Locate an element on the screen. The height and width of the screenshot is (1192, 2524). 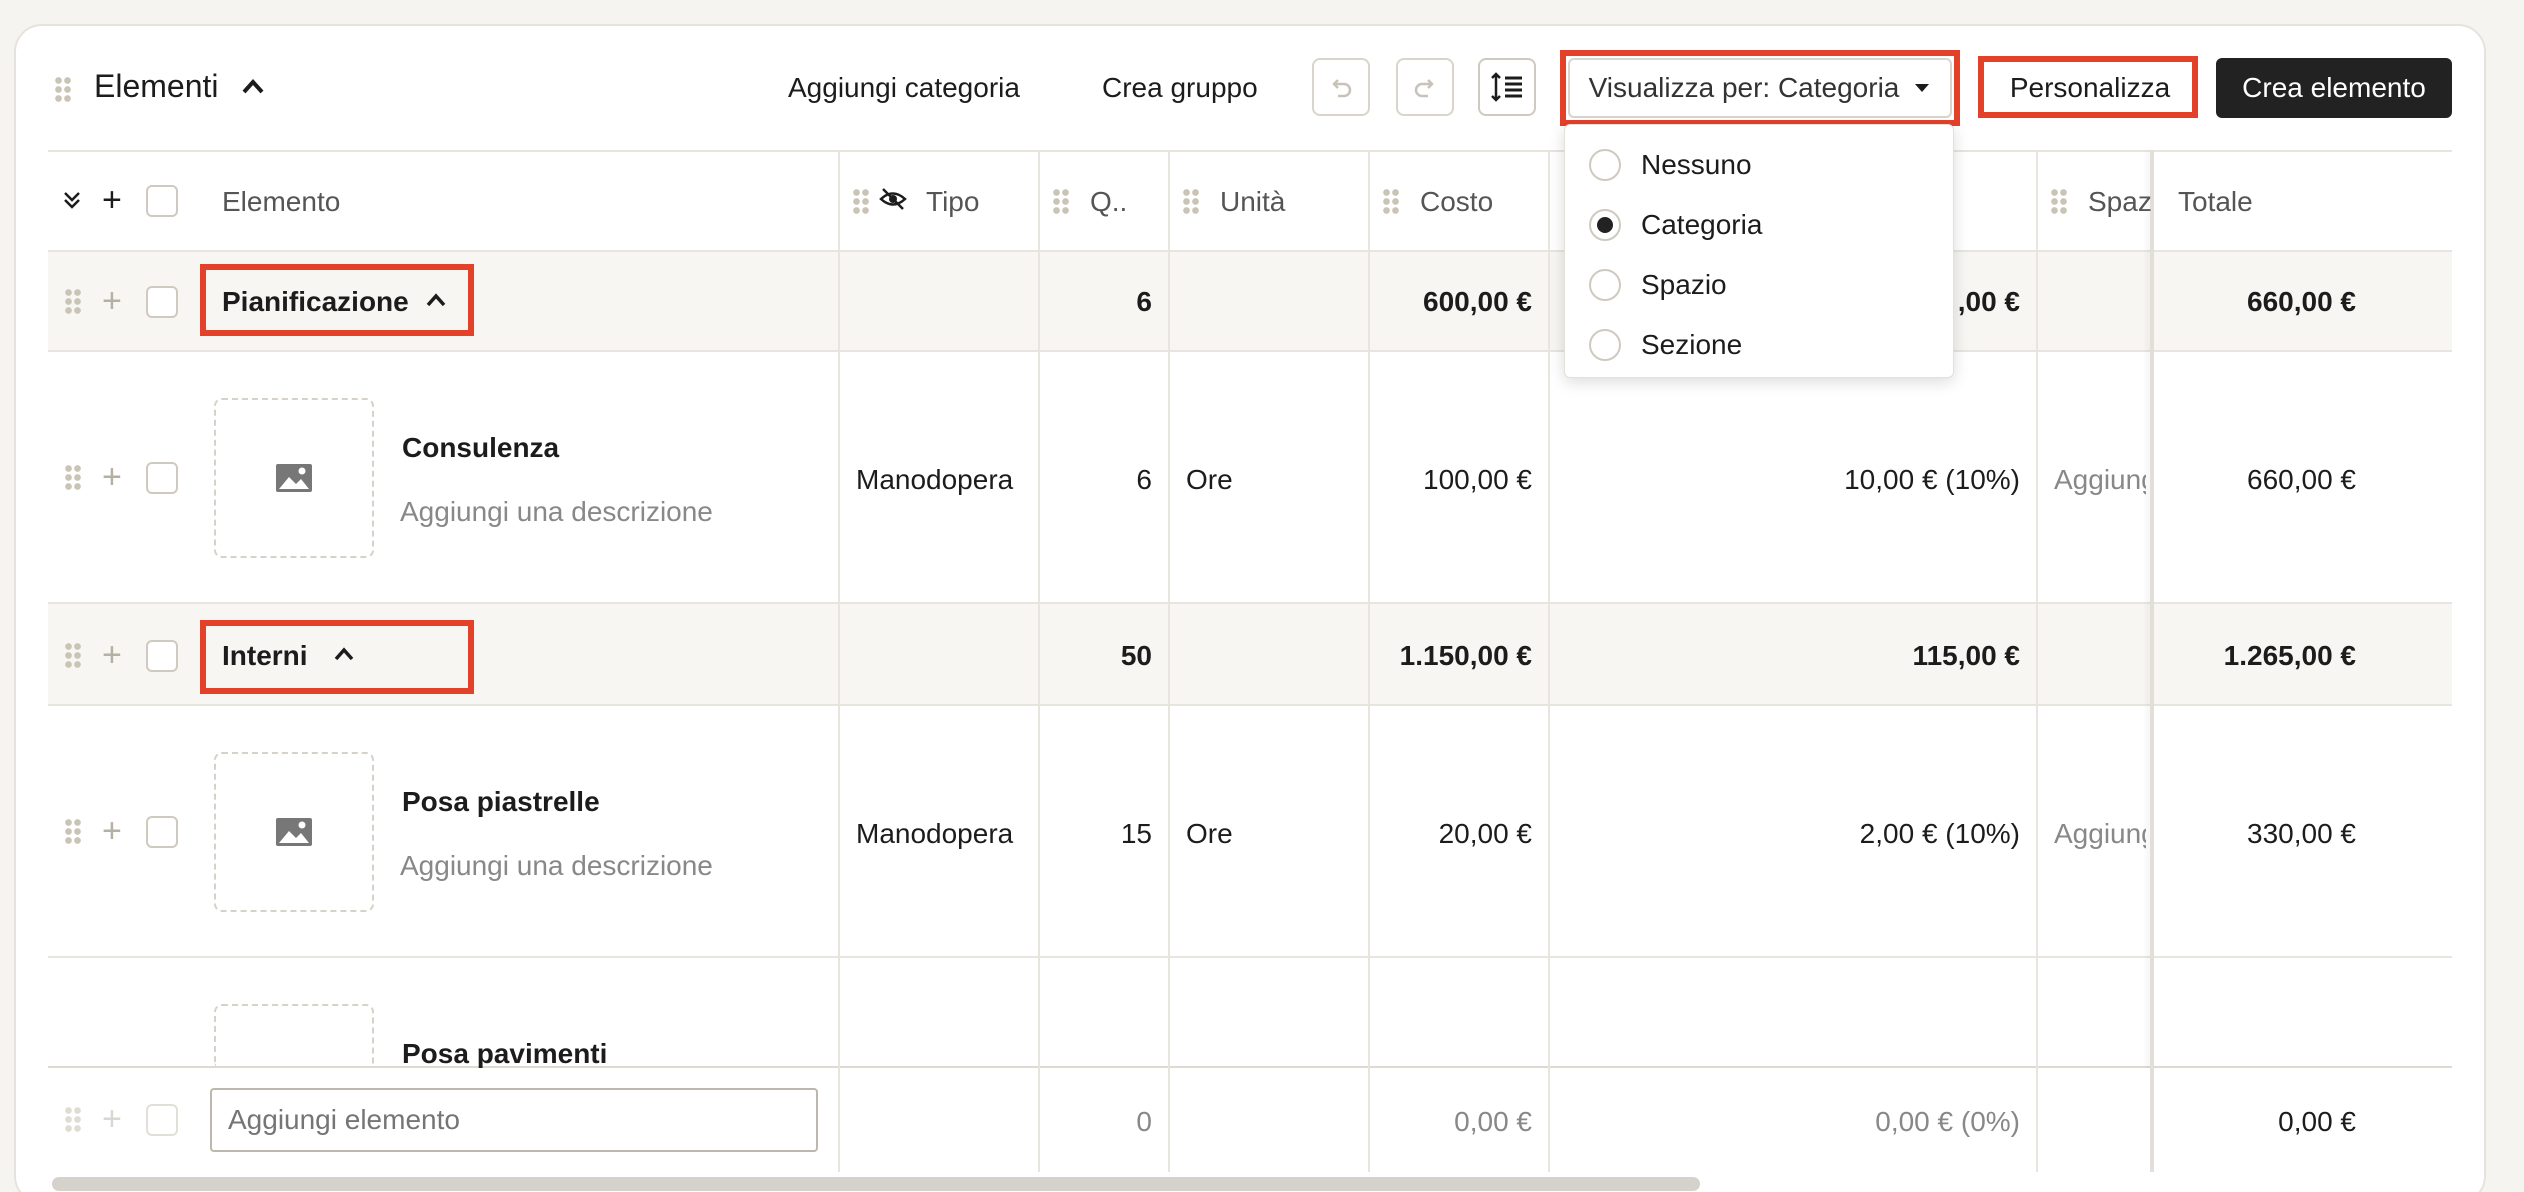
menu-option-none: Nessuno is located at coordinates (1670, 165).